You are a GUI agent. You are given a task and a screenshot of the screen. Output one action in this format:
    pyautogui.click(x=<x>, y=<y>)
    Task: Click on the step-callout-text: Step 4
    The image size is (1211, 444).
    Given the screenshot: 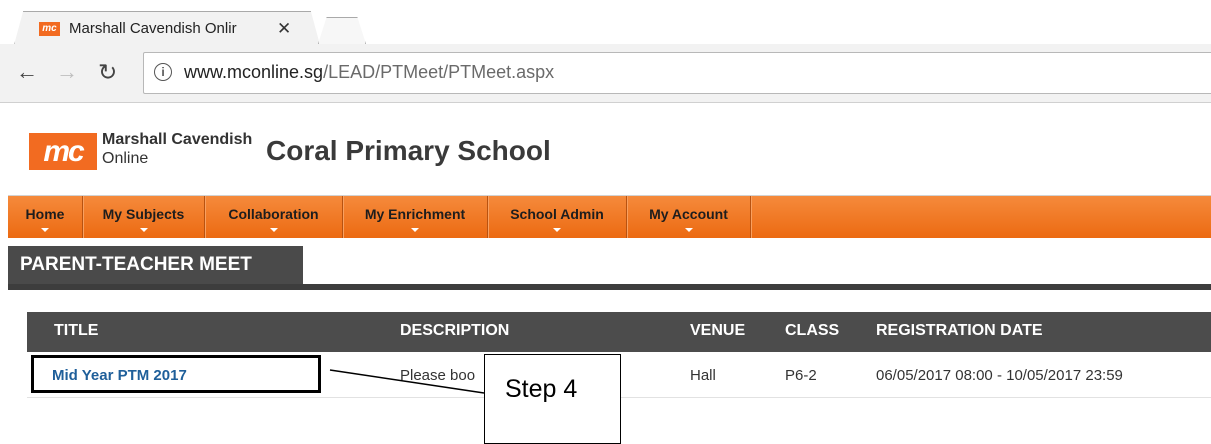 What is the action you would take?
    pyautogui.click(x=541, y=389)
    